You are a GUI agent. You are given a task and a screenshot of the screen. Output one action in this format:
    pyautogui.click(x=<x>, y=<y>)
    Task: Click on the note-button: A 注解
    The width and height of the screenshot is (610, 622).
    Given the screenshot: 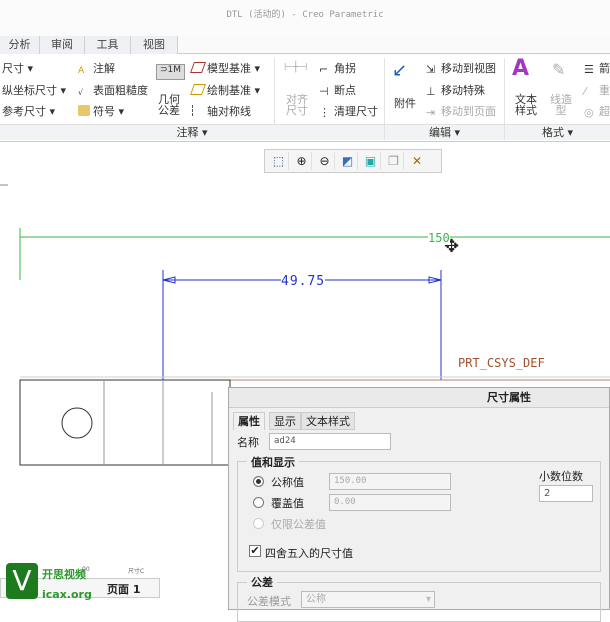 What is the action you would take?
    pyautogui.click(x=96, y=68)
    